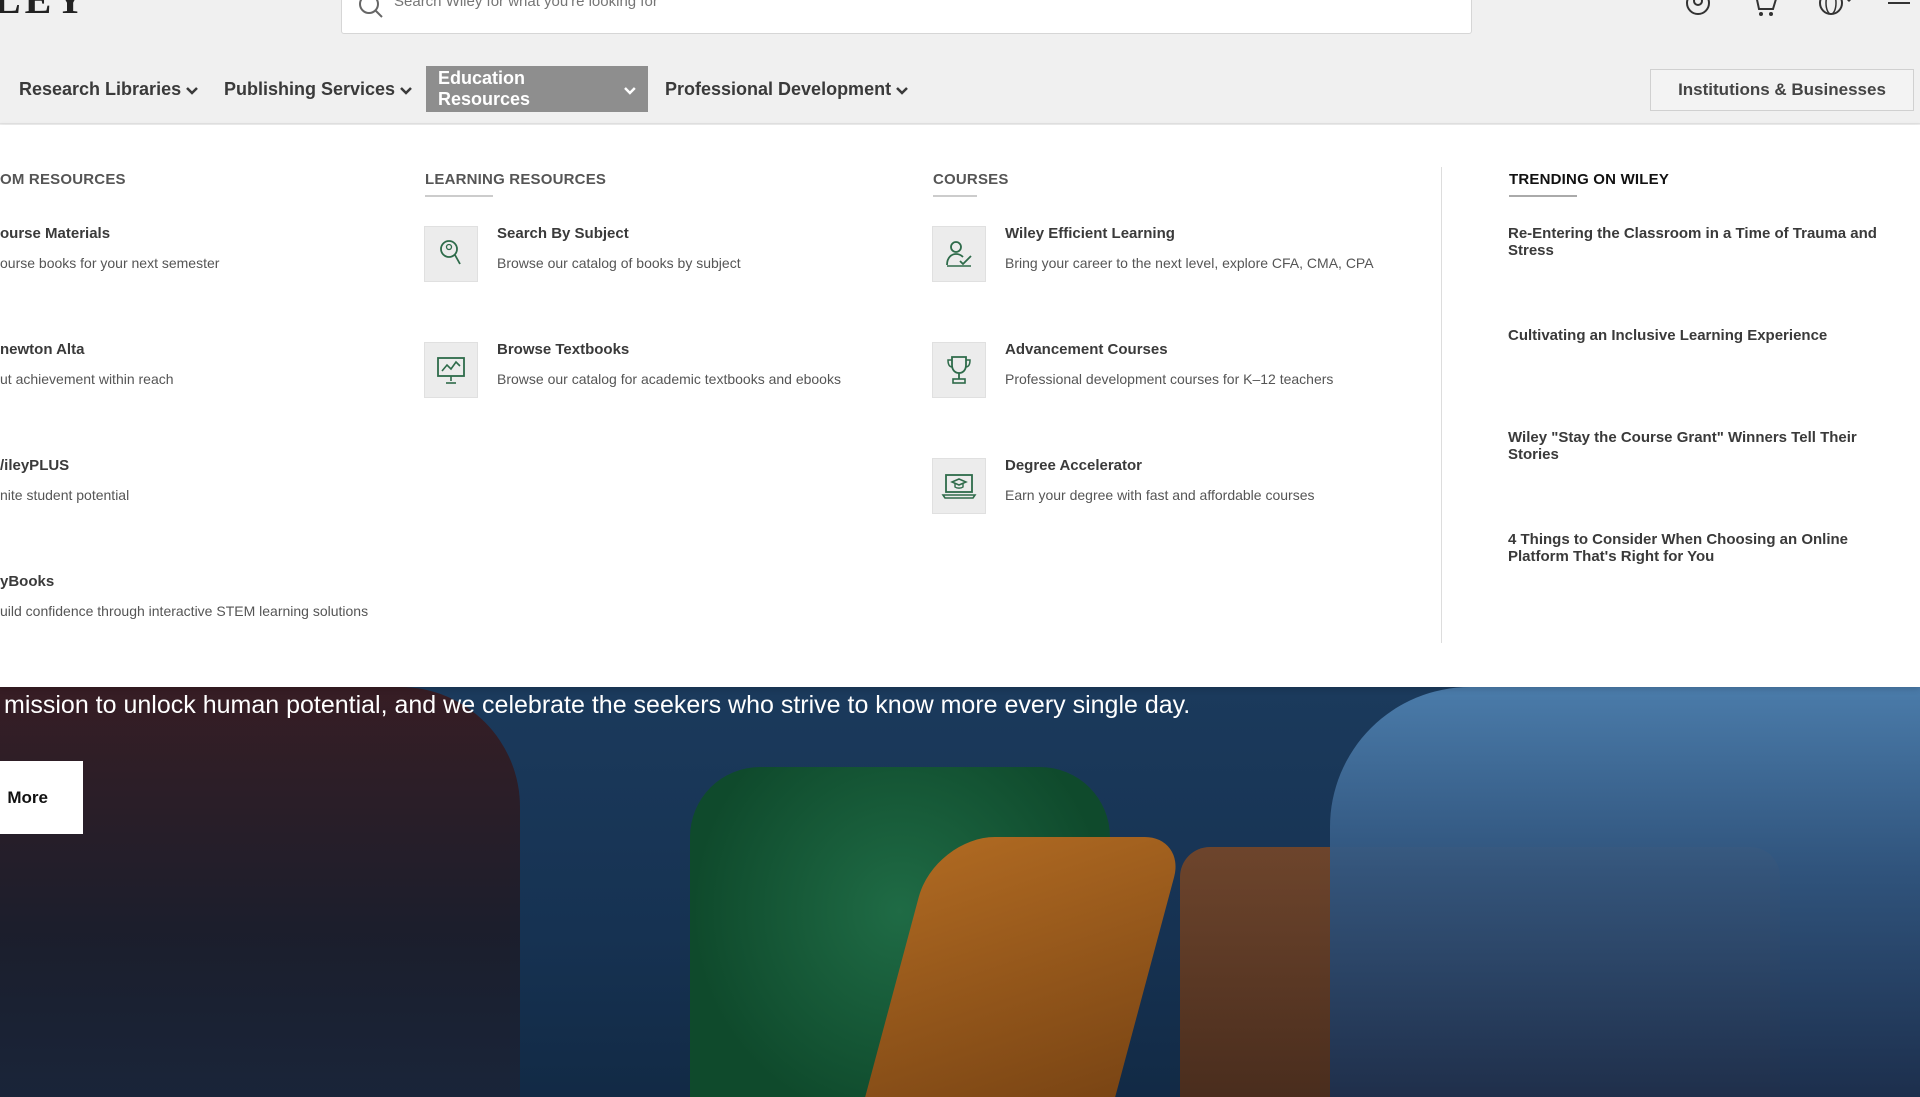  Describe the element at coordinates (27, 581) in the screenshot. I see `zybooks-link: yBooks` at that location.